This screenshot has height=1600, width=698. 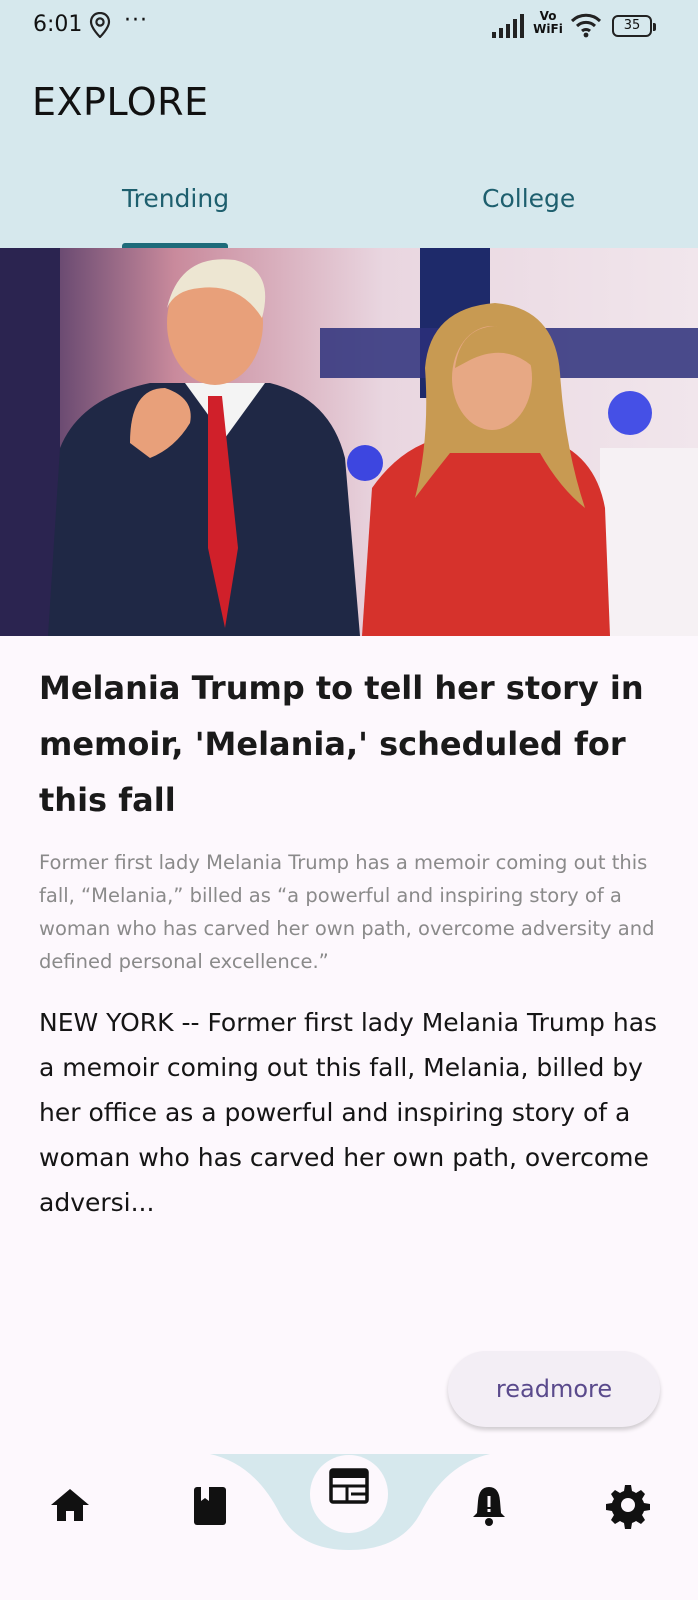 I want to click on home-icon, so click(x=70, y=1505).